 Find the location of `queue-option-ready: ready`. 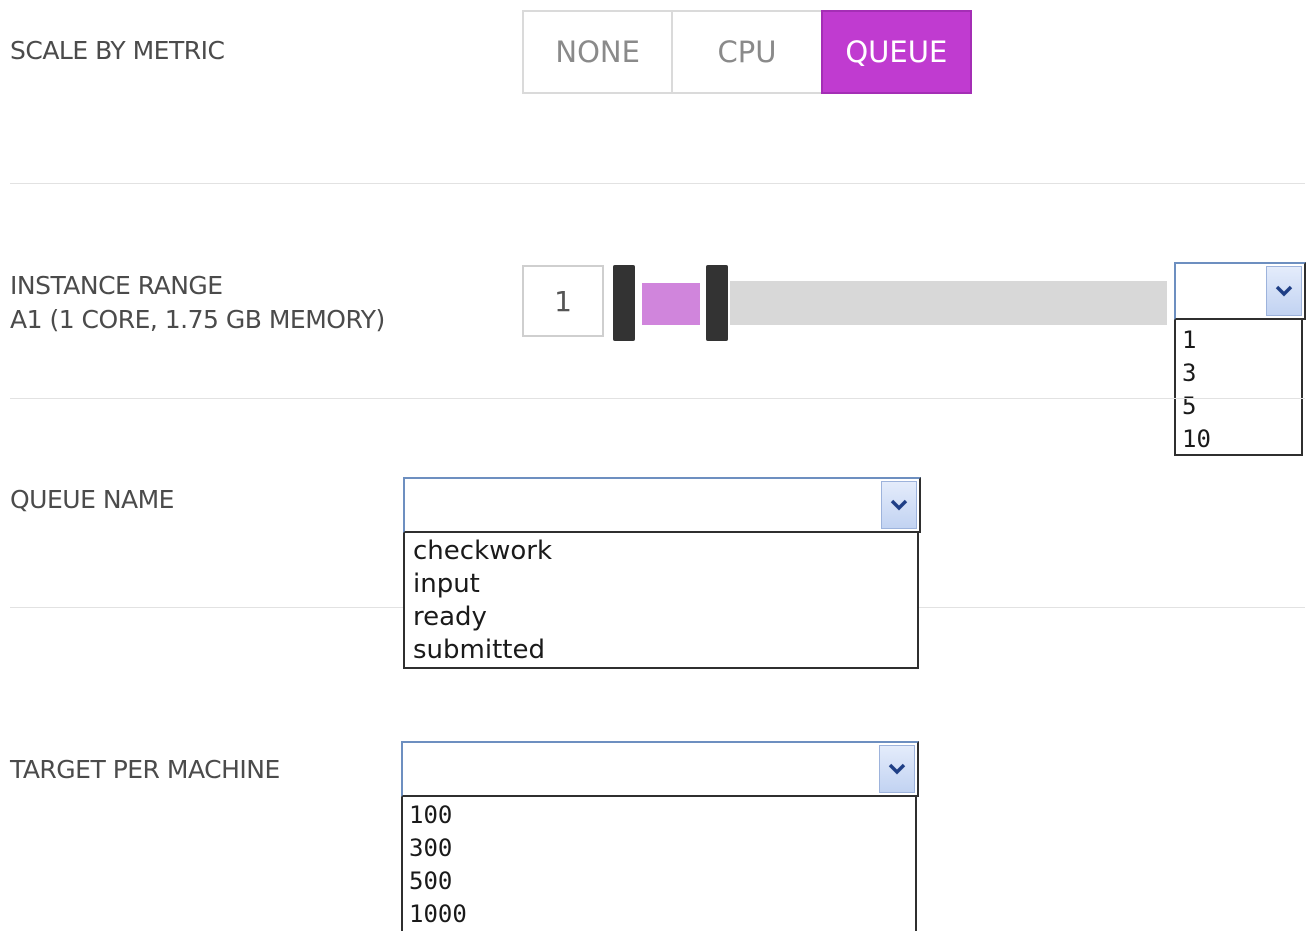

queue-option-ready: ready is located at coordinates (661, 617).